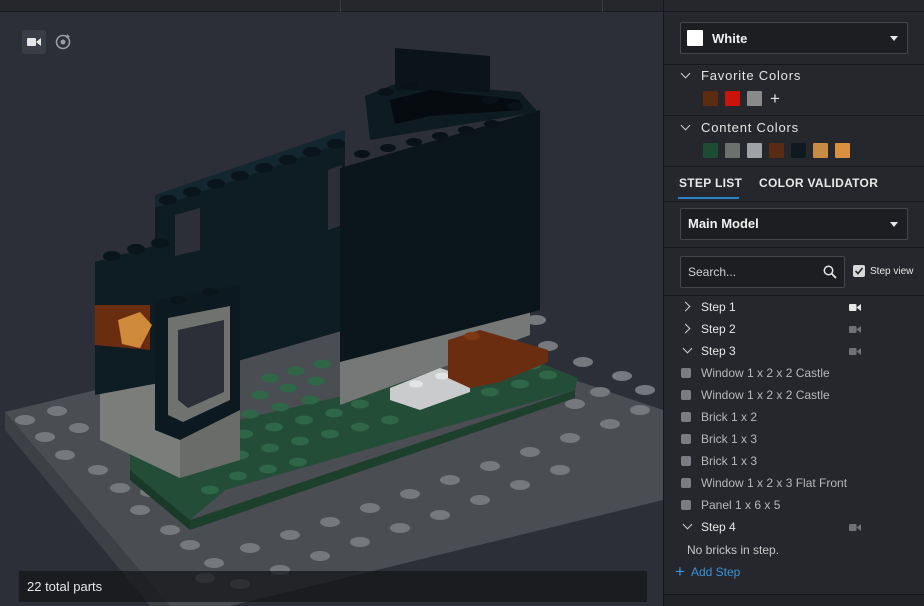 This screenshot has width=924, height=606. What do you see at coordinates (794, 224) in the screenshot?
I see `model-dropdown: Main Model` at bounding box center [794, 224].